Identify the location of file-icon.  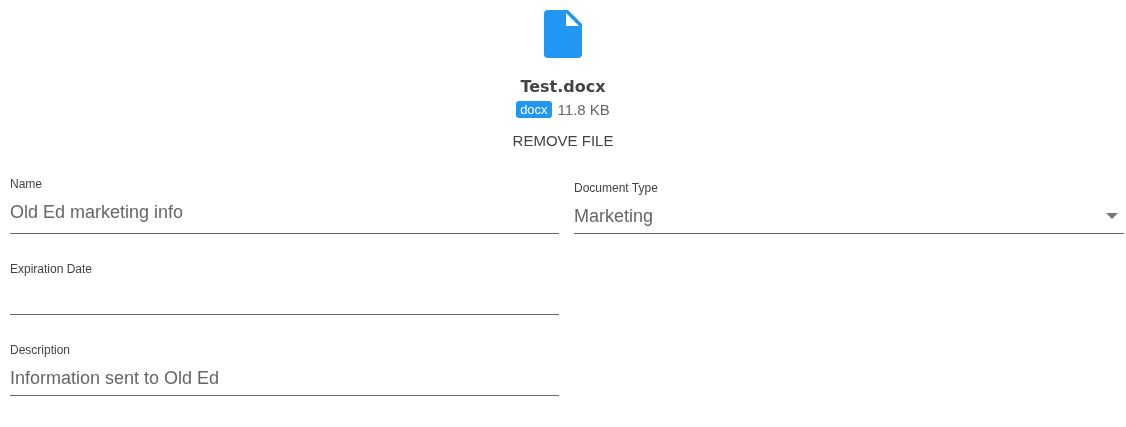
(563, 34).